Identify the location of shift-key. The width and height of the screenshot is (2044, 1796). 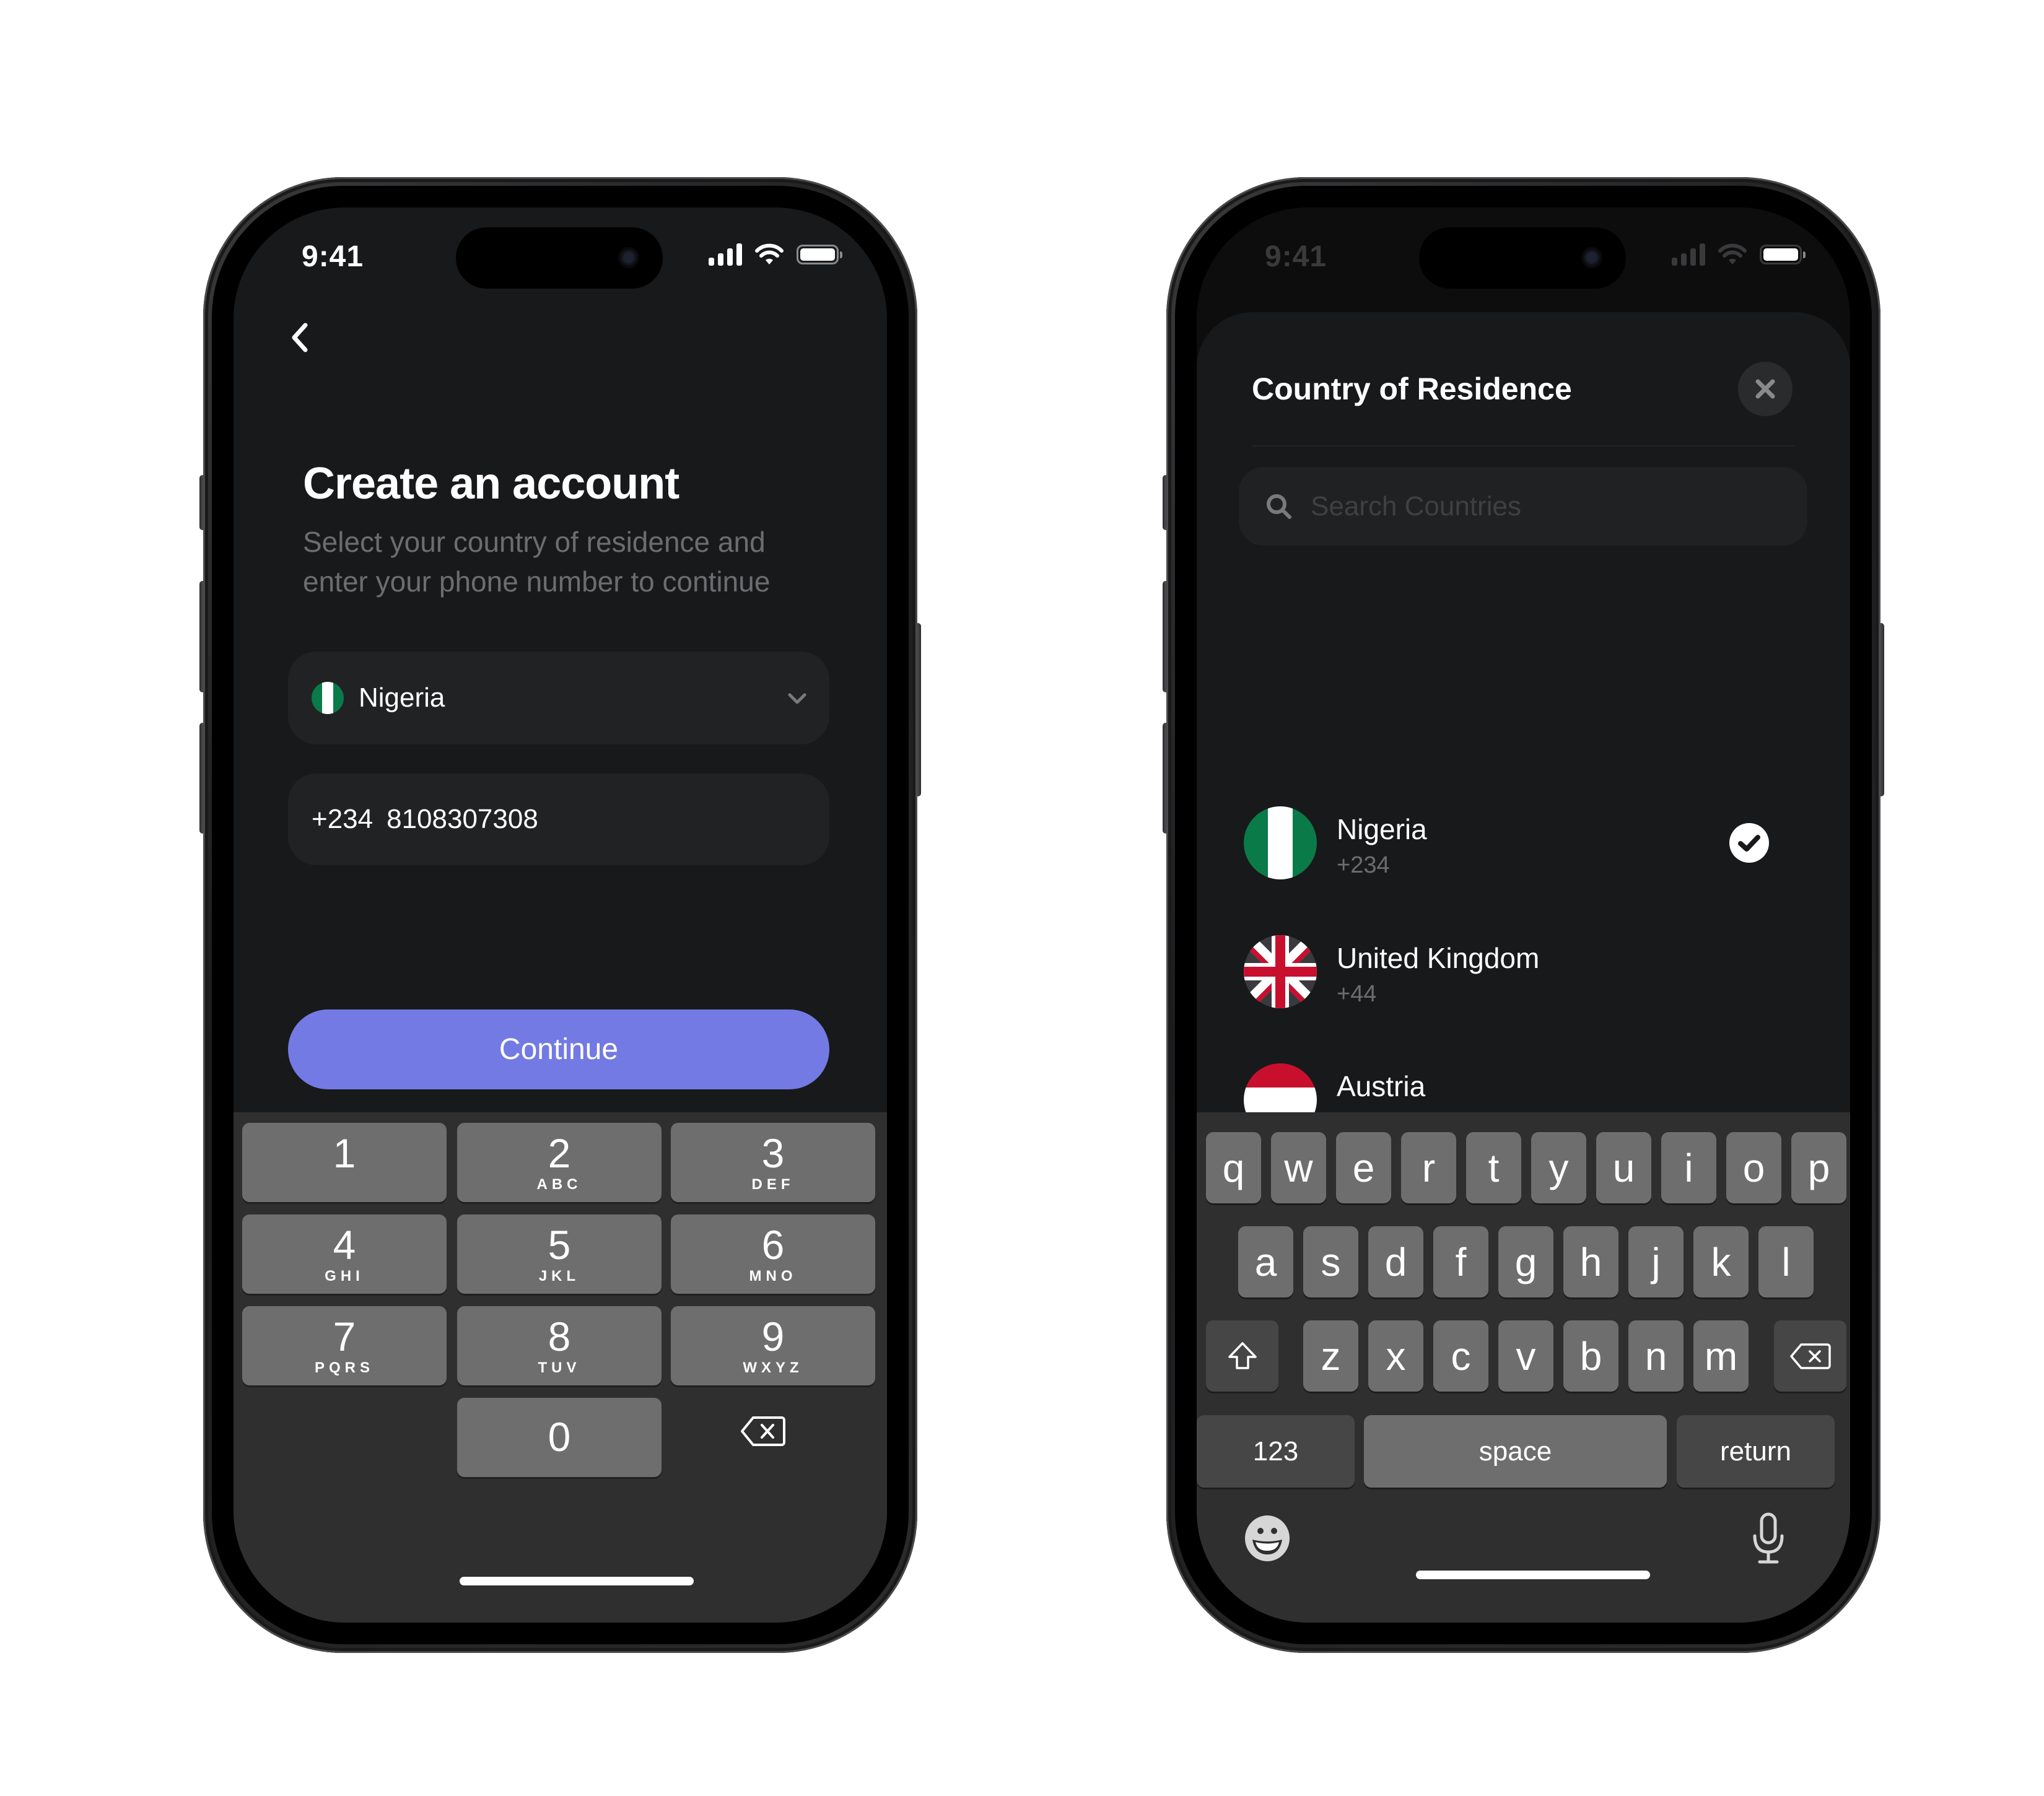
(1242, 1356).